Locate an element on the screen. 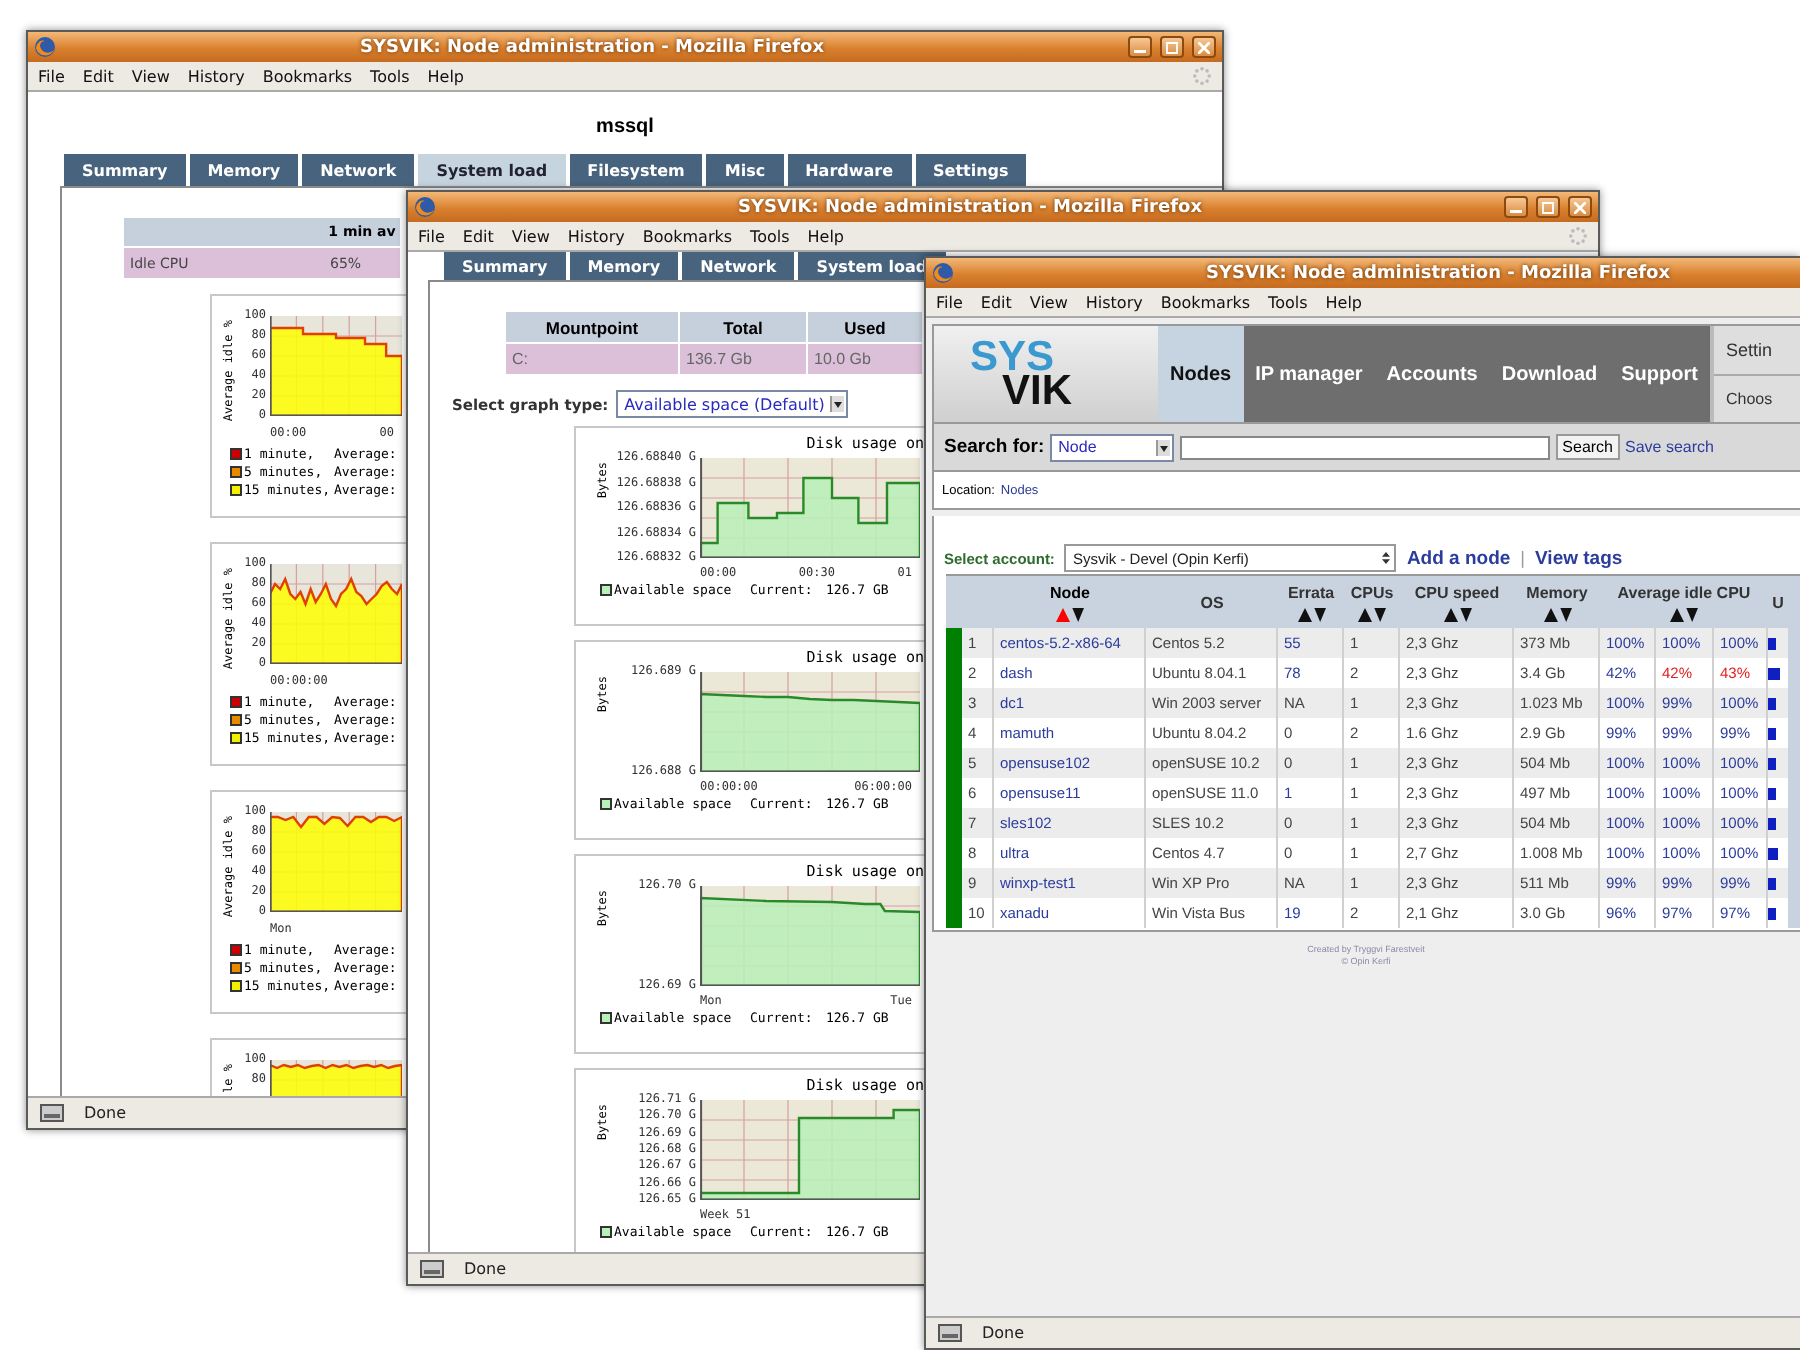  tab: Filesystem is located at coordinates (636, 170).